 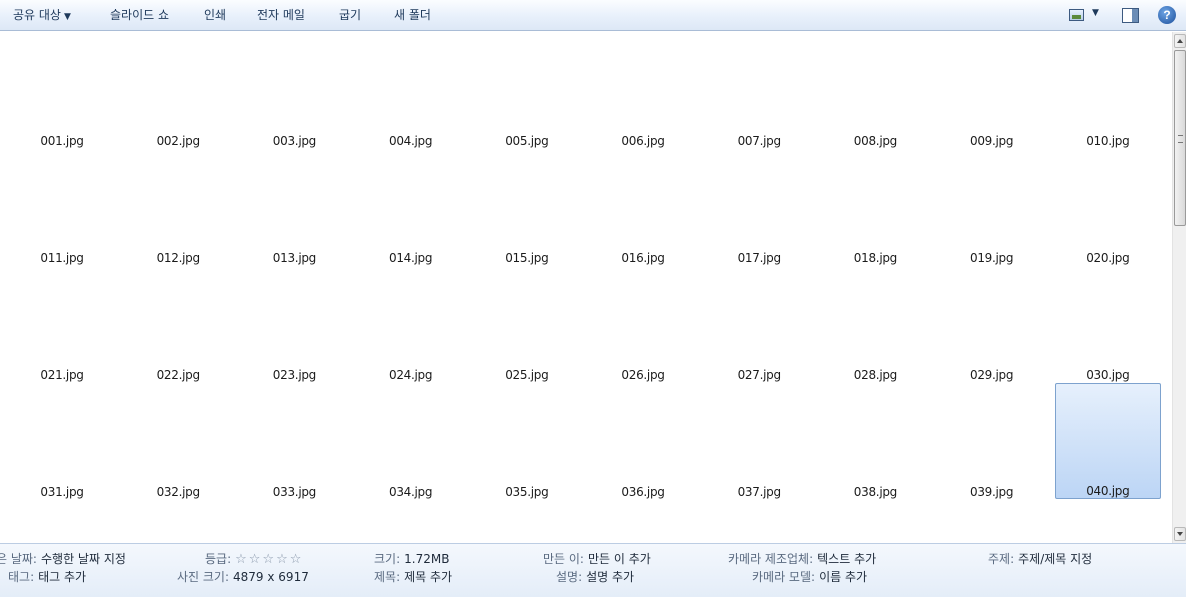 I want to click on file-item: 009.jpg, so click(x=992, y=90).